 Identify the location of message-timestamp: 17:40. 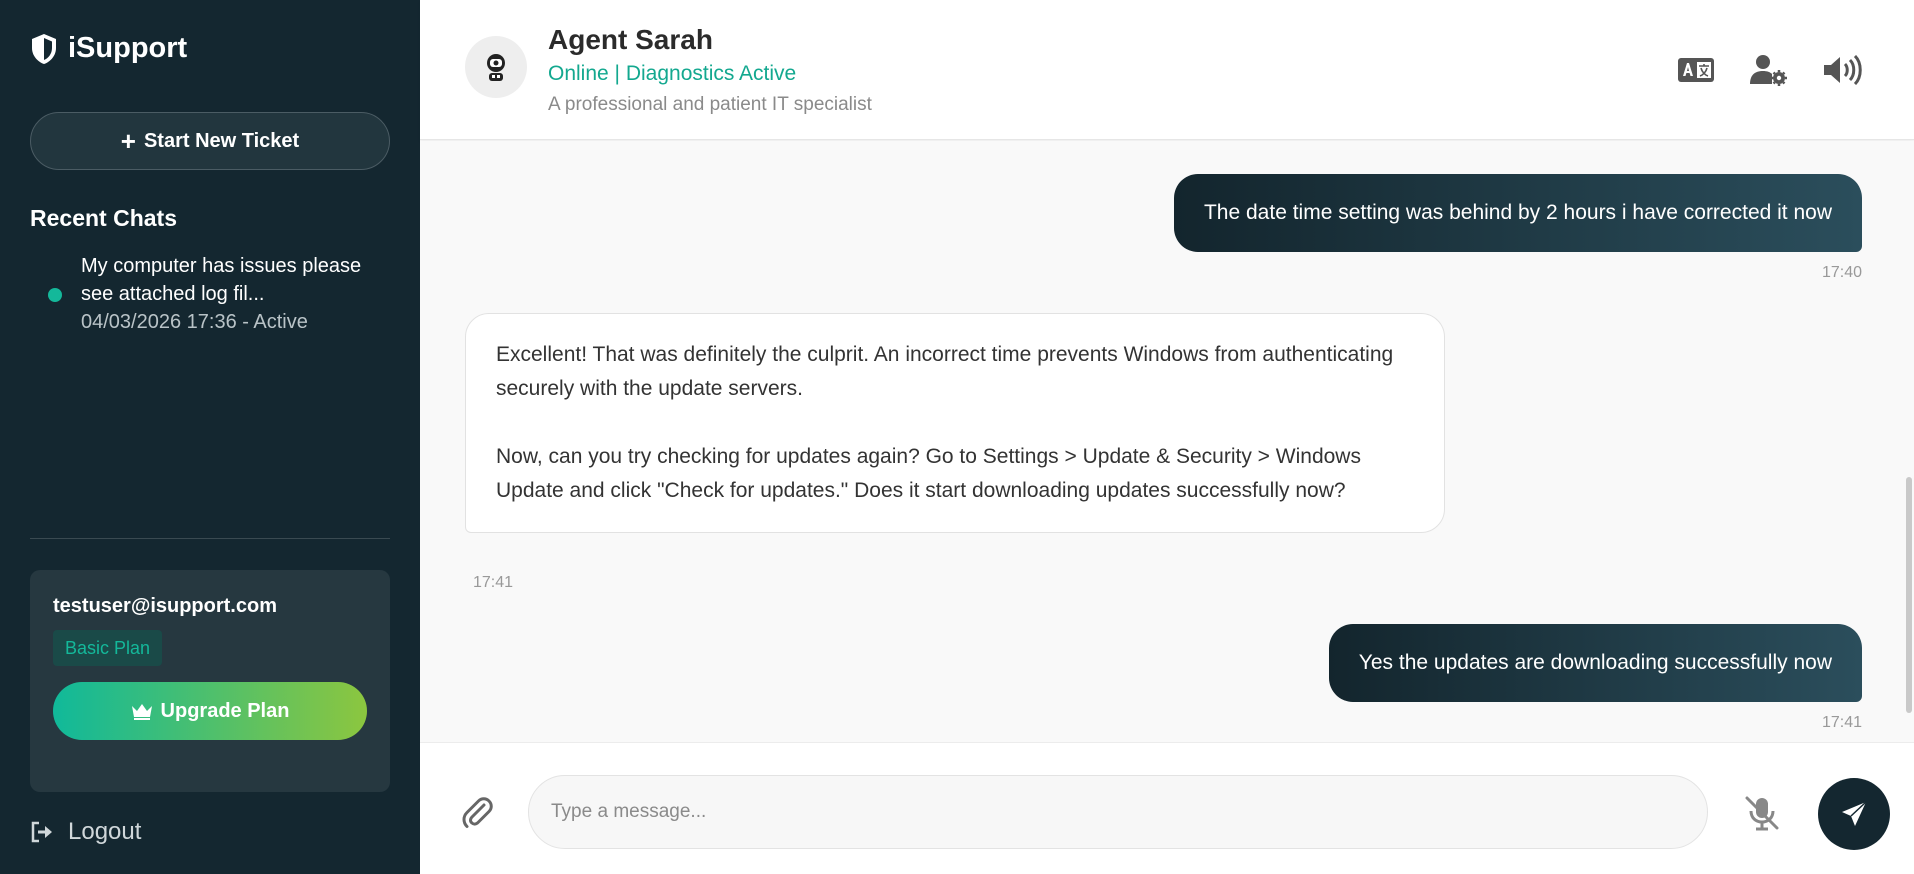
(1841, 272).